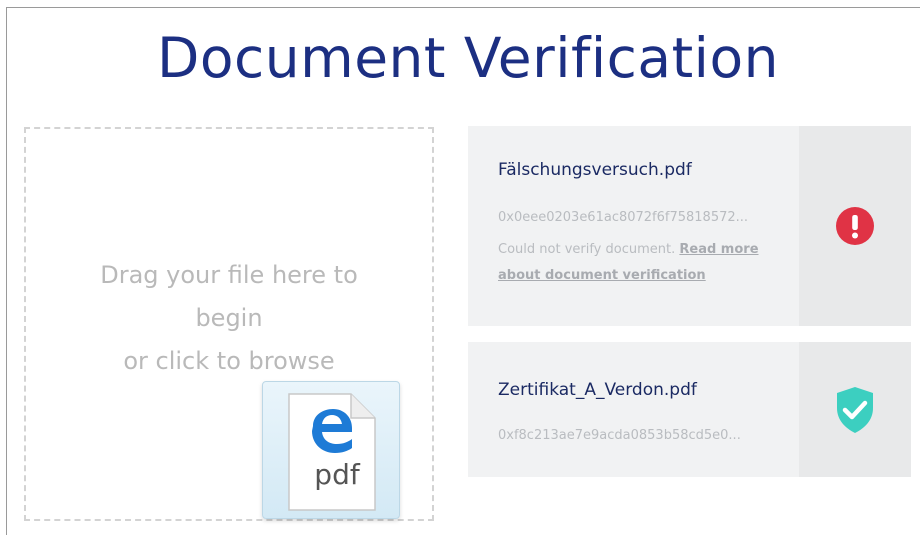  What do you see at coordinates (229, 275) in the screenshot?
I see `dropzone-line-1: Drag your file here to` at bounding box center [229, 275].